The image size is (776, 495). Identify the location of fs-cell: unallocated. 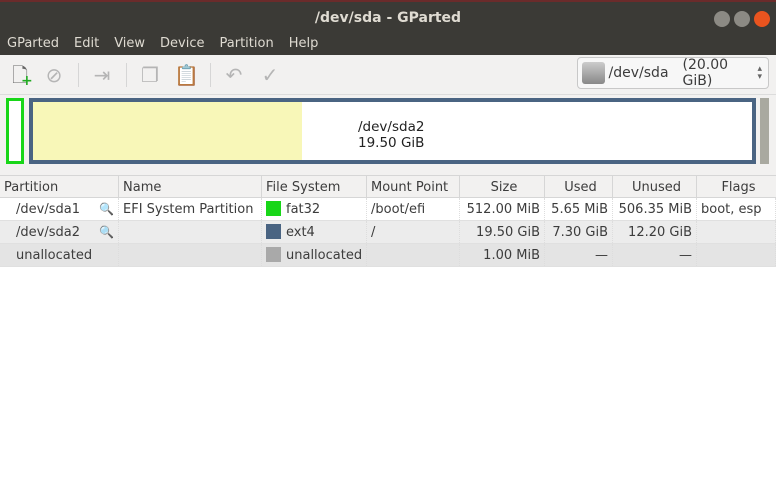
(324, 255).